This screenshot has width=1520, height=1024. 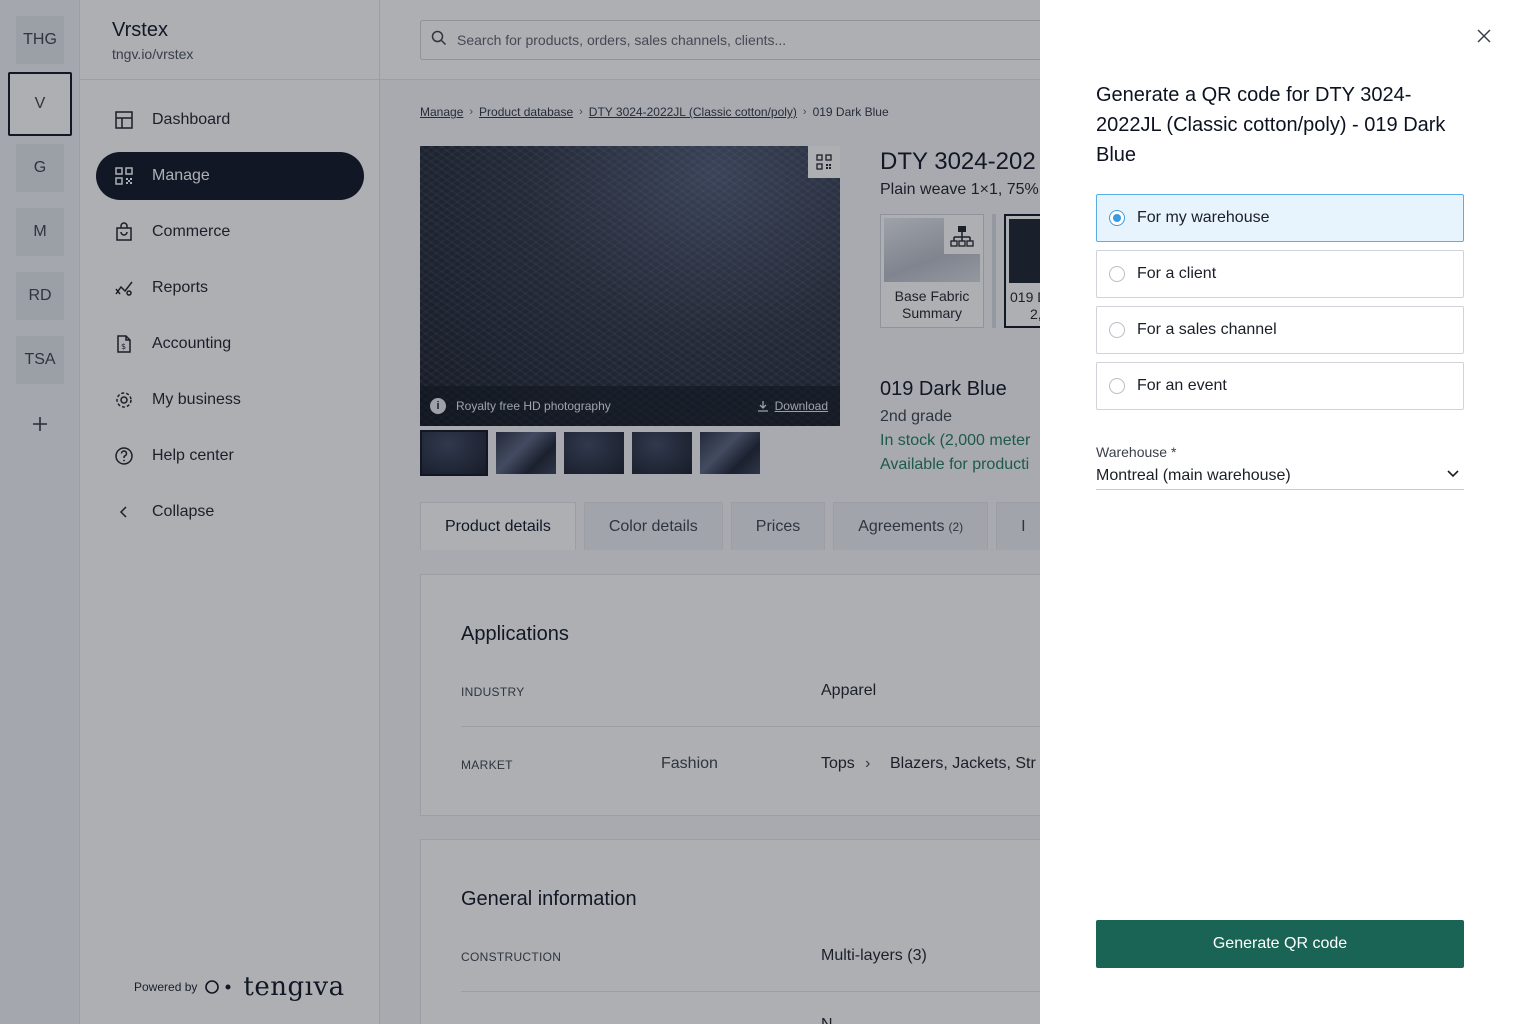 What do you see at coordinates (1207, 329) in the screenshot?
I see `option-label: For a sales channel` at bounding box center [1207, 329].